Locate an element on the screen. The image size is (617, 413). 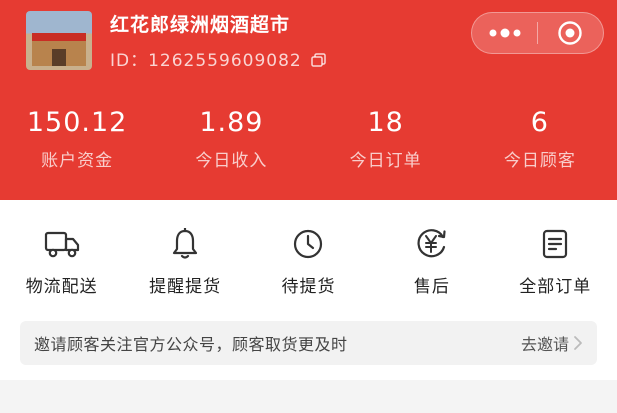
mini-program-capsule is located at coordinates (537, 33).